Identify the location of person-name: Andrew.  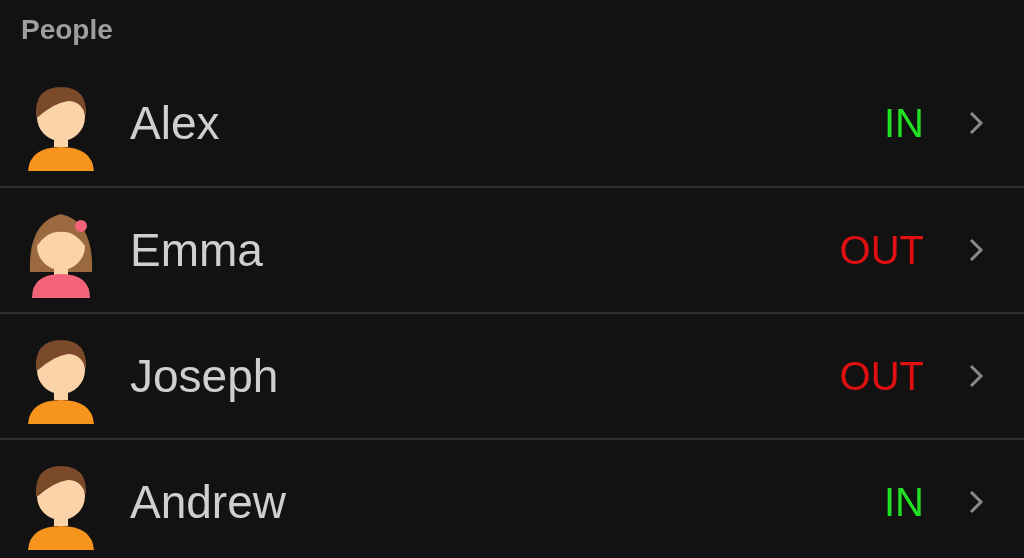
(208, 502).